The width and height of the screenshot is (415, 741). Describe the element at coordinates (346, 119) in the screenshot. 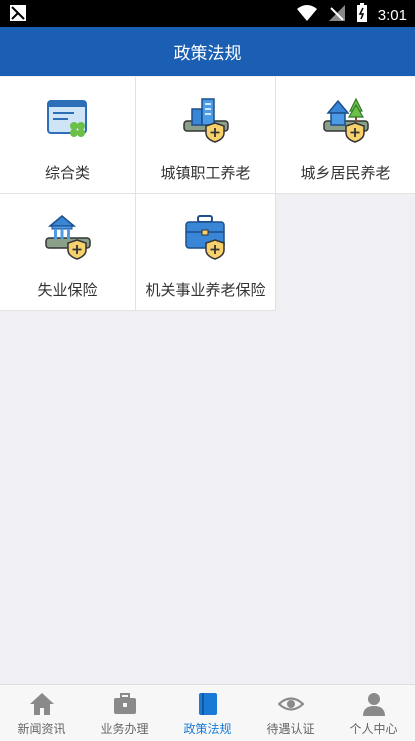

I see `house-tree-shield-icon` at that location.